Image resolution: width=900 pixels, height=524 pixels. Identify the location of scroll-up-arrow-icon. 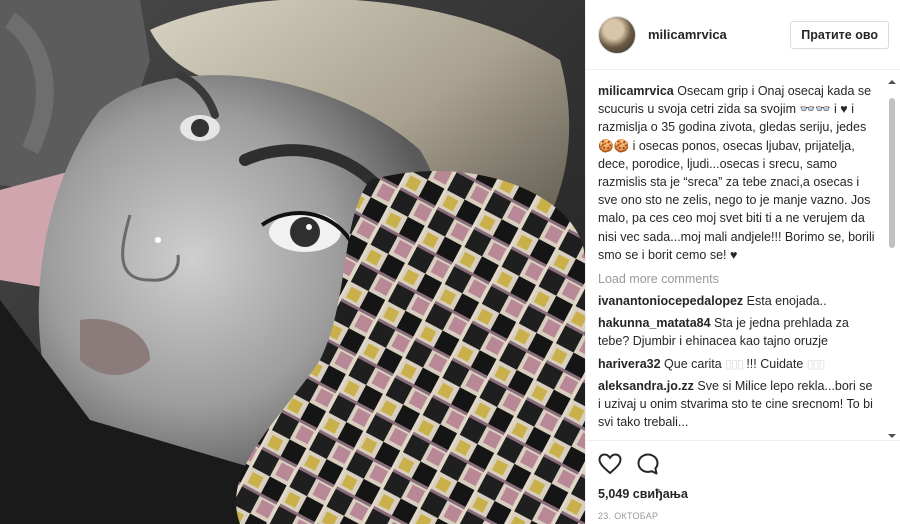
(892, 82).